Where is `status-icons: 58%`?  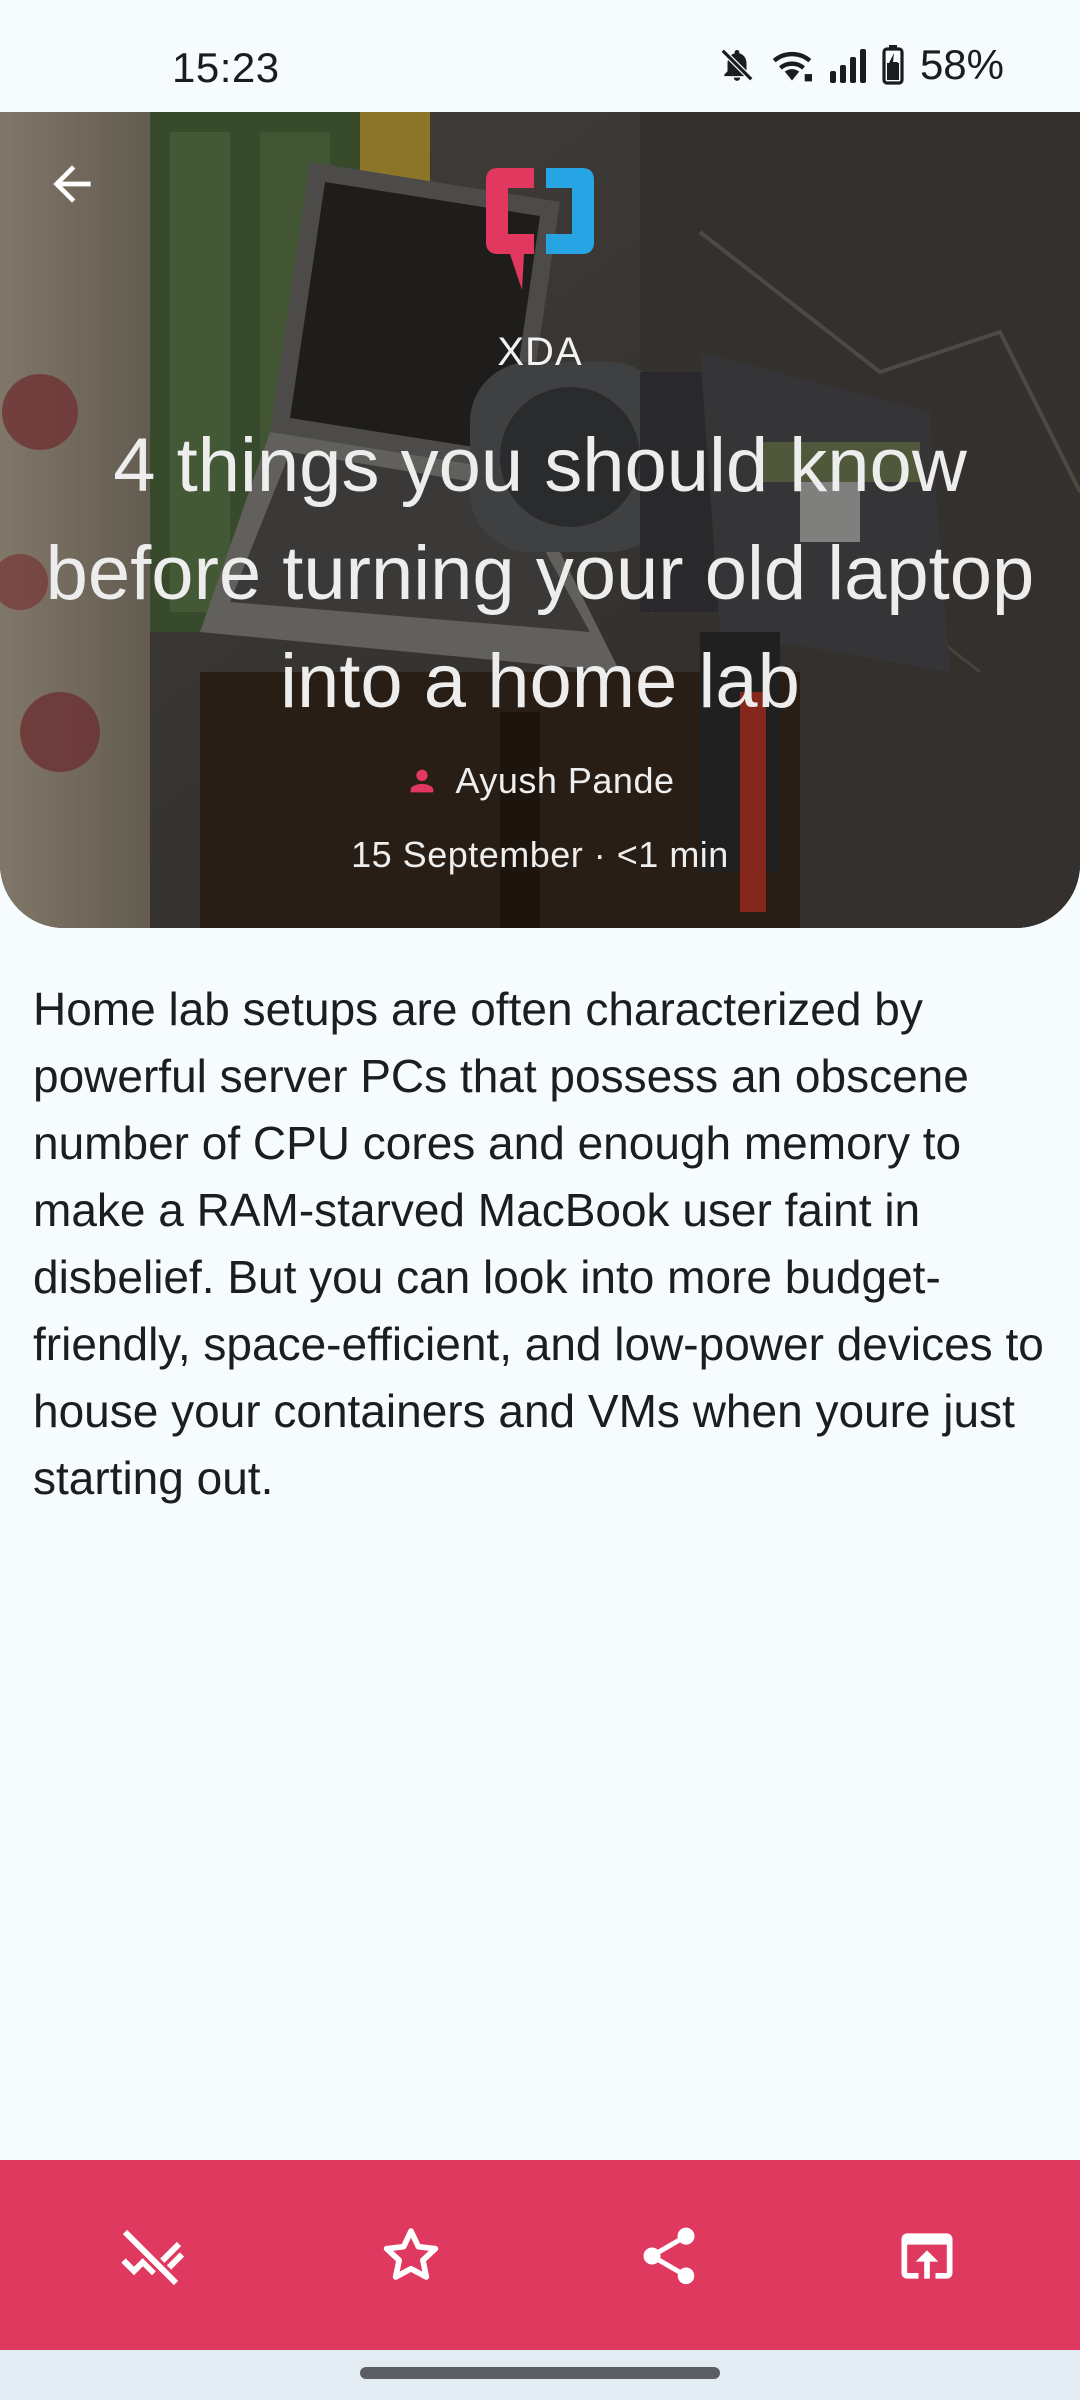
status-icons: 58% is located at coordinates (861, 65).